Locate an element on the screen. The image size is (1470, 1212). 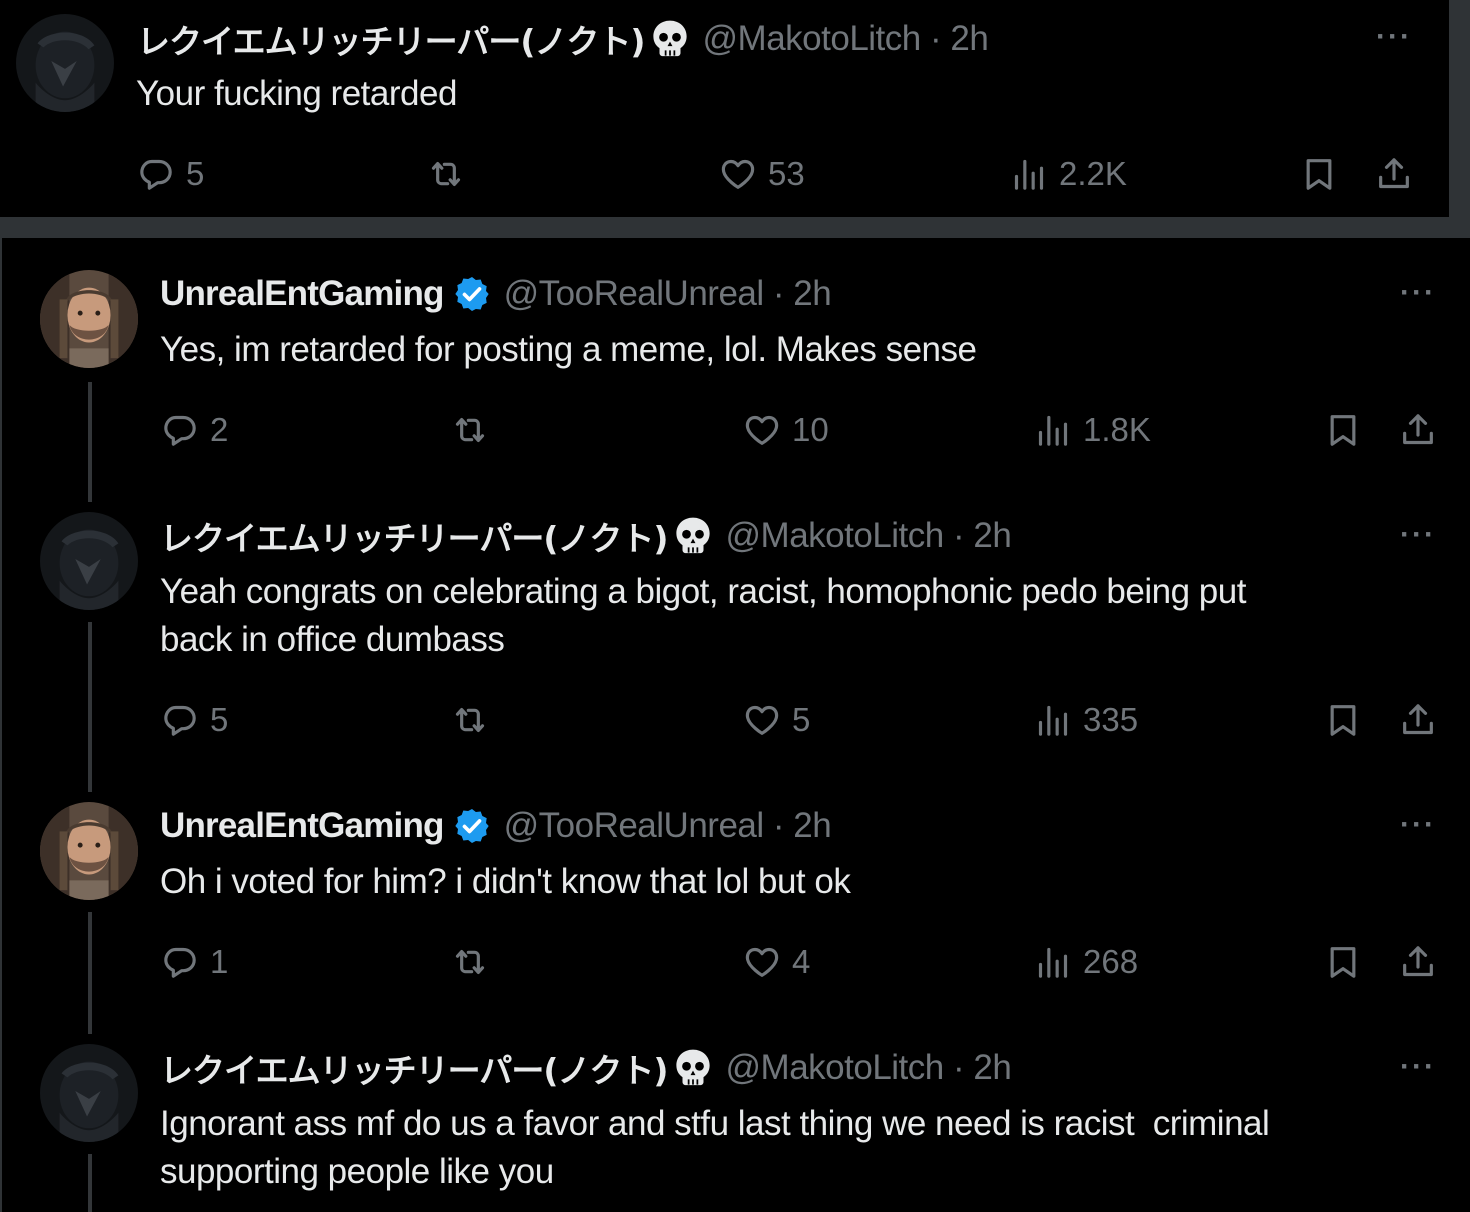
tweet-actions: 1 4 268 is located at coordinates (805, 962).